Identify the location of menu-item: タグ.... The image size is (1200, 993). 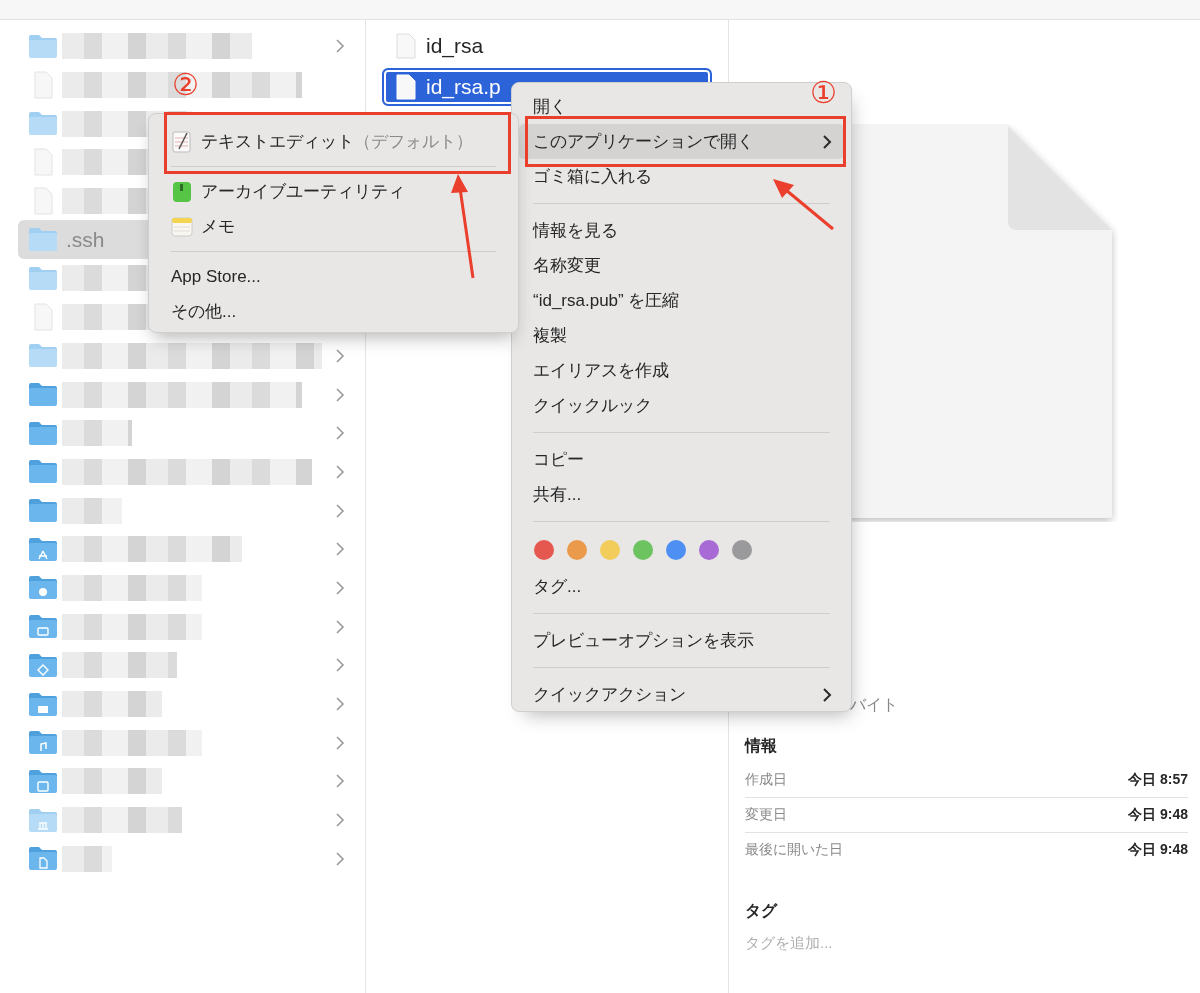
(557, 586).